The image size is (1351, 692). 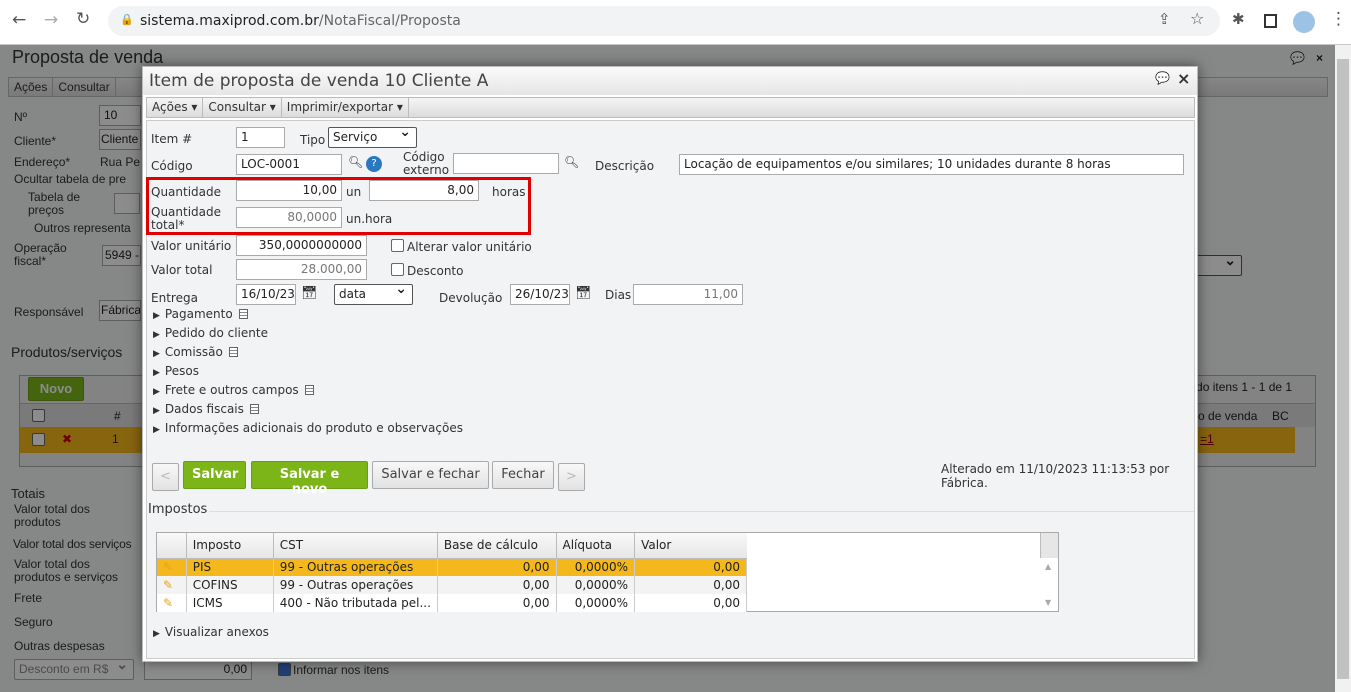 What do you see at coordinates (120, 115) in the screenshot?
I see `numero-field: 10` at bounding box center [120, 115].